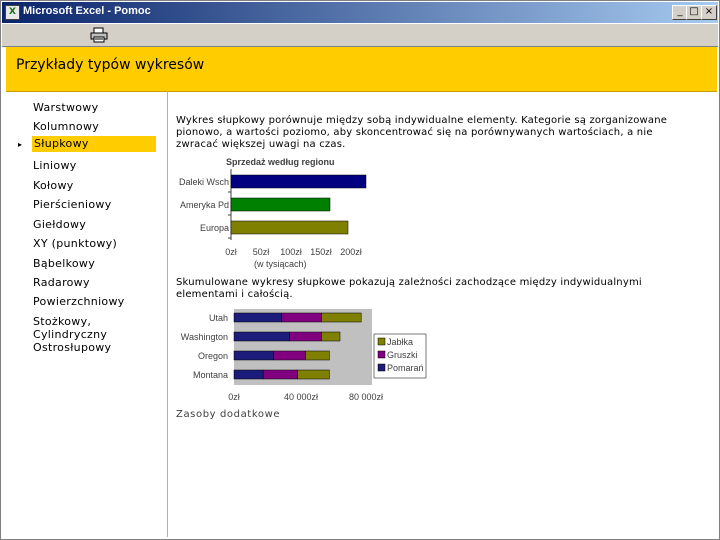  Describe the element at coordinates (214, 228) in the screenshot. I see `chart1-category-label: Europa` at that location.